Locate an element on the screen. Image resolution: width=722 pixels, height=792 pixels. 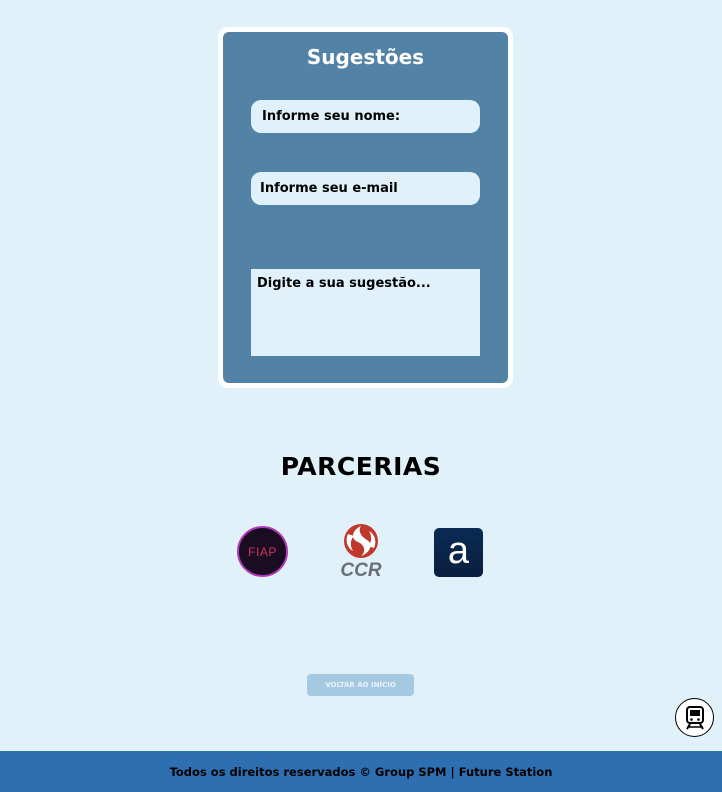
fiap-logo: FIAP is located at coordinates (262, 551).